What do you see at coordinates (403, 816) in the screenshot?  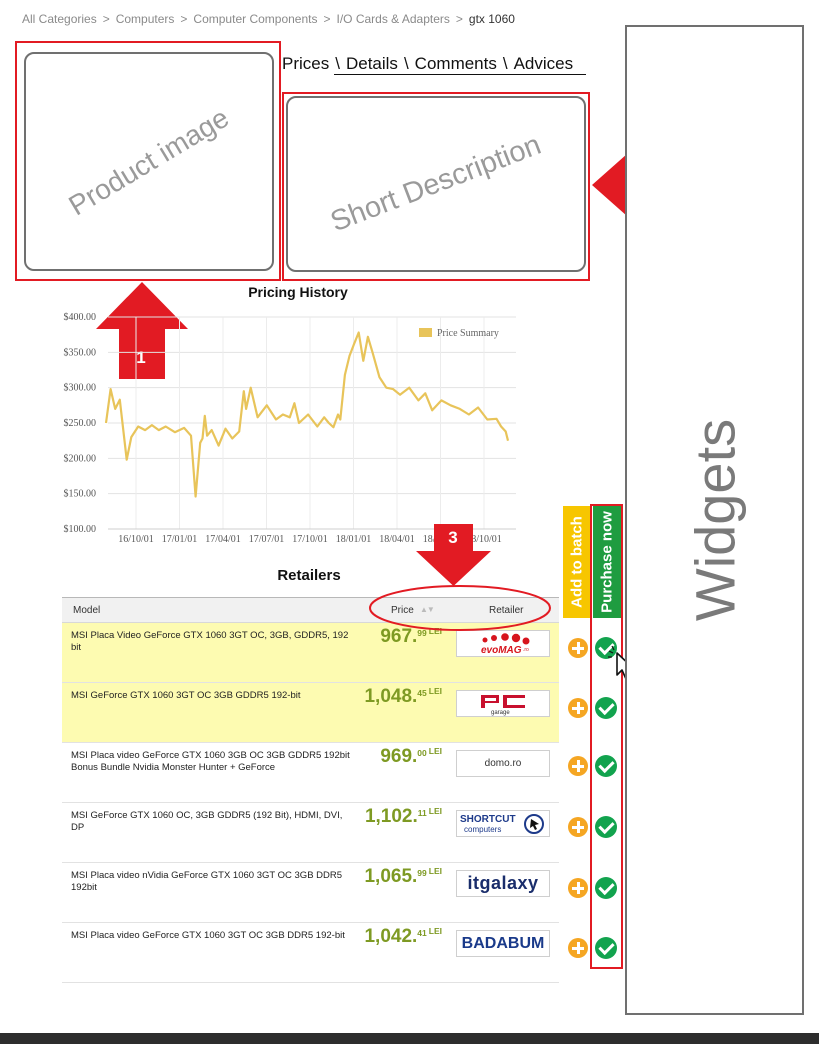 I see `product-price: 1,102.11 LEI` at bounding box center [403, 816].